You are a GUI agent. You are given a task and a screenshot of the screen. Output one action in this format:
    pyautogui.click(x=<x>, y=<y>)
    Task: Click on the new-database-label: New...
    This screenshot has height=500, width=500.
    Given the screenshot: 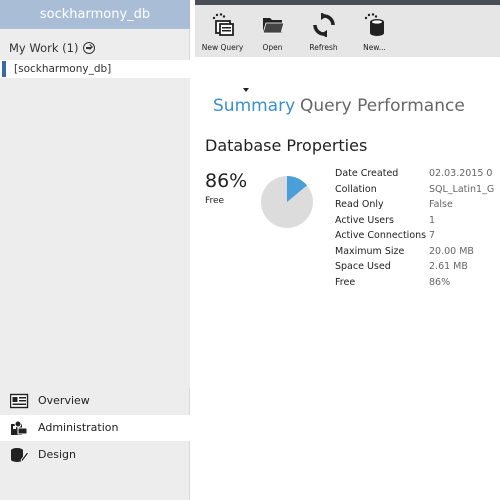 What is the action you would take?
    pyautogui.click(x=374, y=47)
    